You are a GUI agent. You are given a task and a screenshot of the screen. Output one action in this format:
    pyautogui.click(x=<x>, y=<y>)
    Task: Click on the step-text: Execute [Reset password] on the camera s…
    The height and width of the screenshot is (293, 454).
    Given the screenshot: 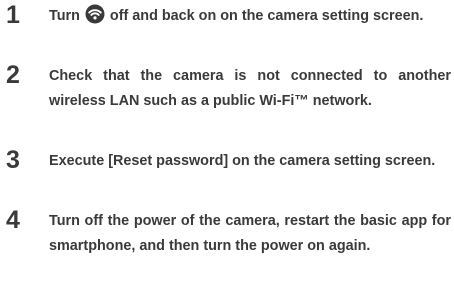 What is the action you would take?
    pyautogui.click(x=242, y=161)
    